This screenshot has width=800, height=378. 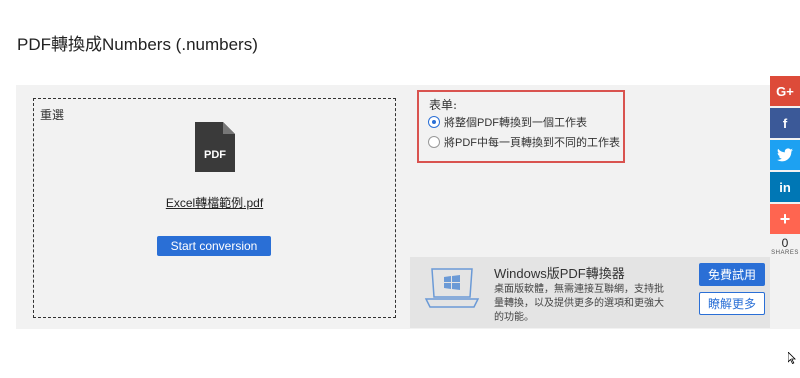 I want to click on google-plus-share-button: G+, so click(x=785, y=91).